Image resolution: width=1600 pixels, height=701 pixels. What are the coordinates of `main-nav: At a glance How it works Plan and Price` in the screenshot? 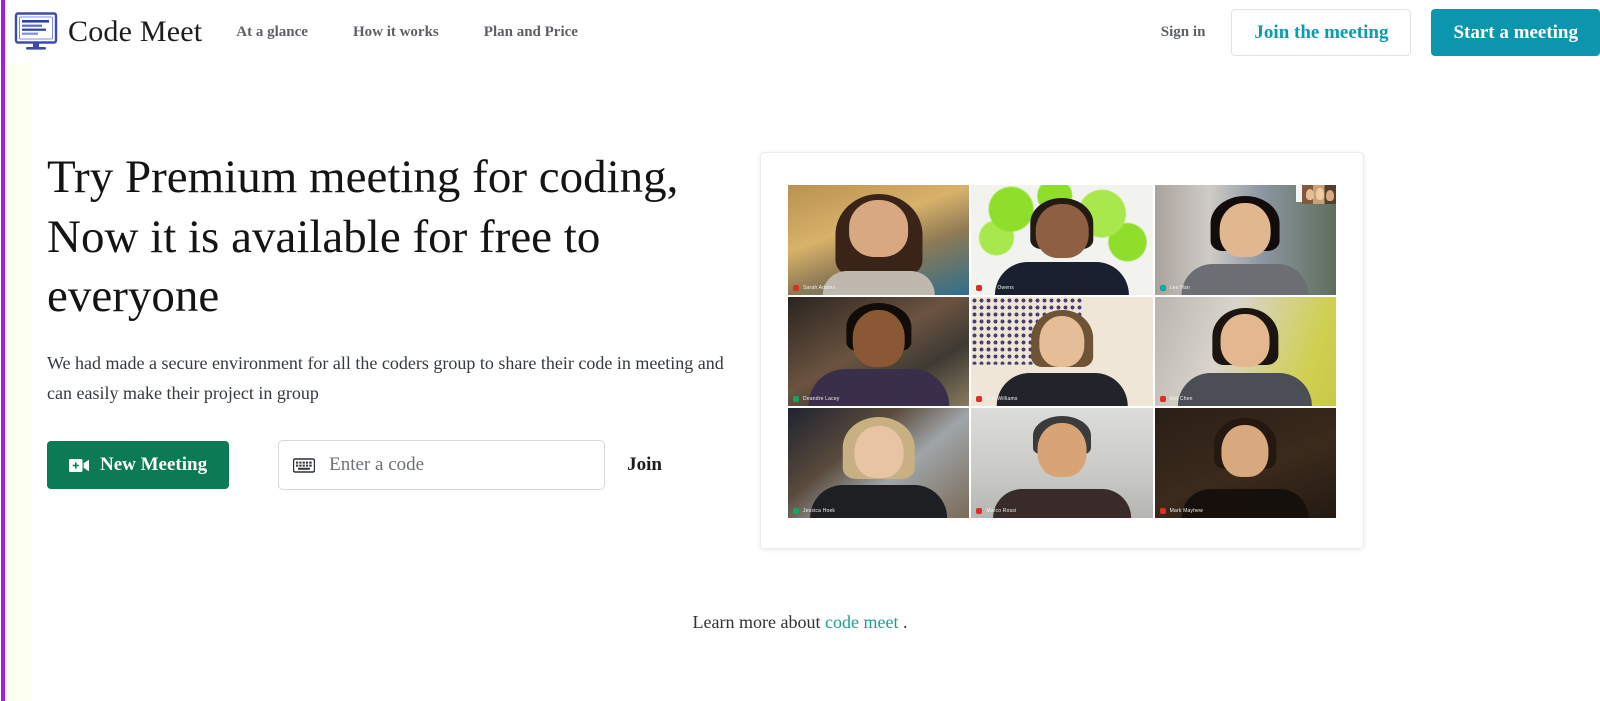 It's located at (407, 32).